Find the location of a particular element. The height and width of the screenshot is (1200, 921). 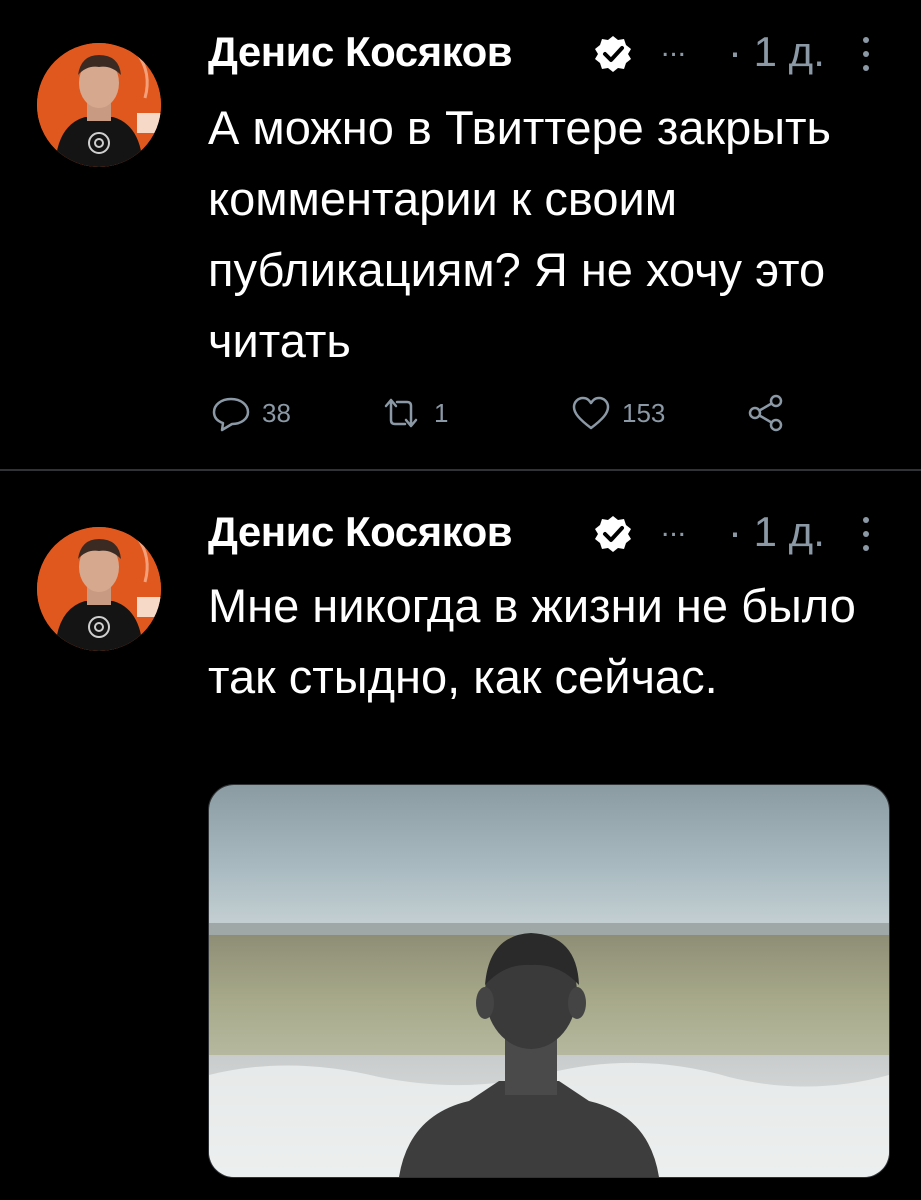

share-icon is located at coordinates (766, 413).